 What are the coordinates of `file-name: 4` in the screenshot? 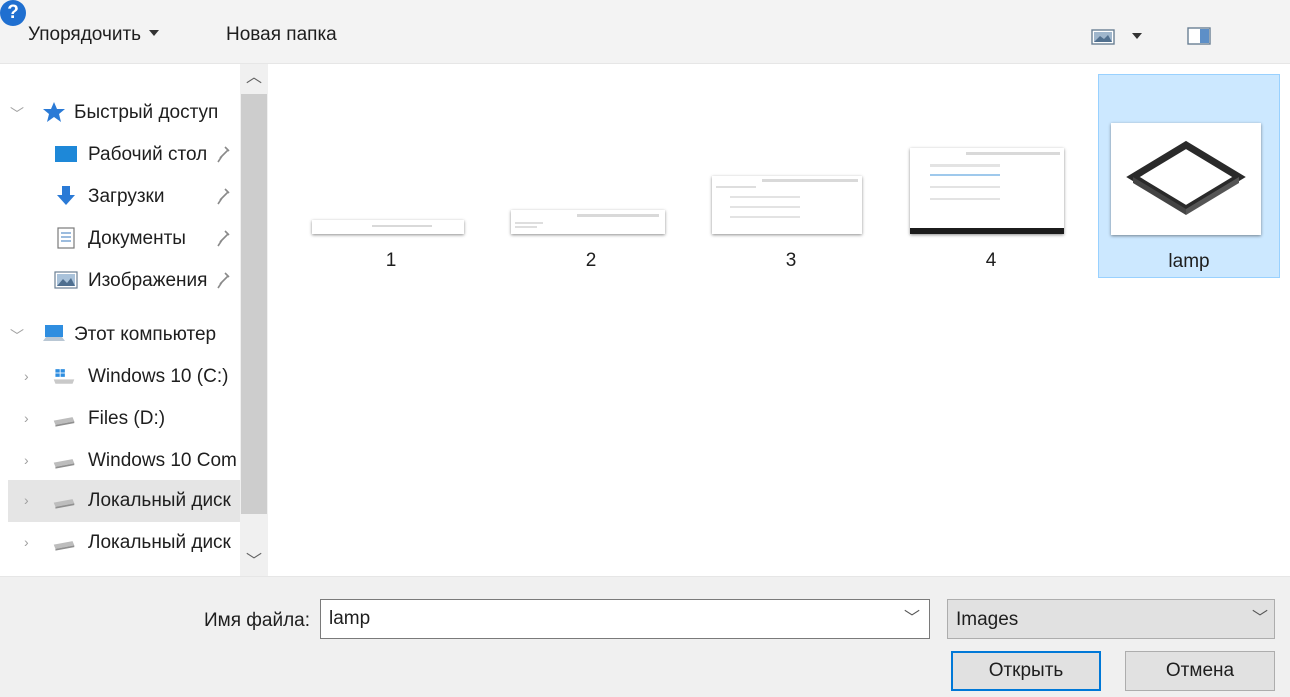 It's located at (991, 260).